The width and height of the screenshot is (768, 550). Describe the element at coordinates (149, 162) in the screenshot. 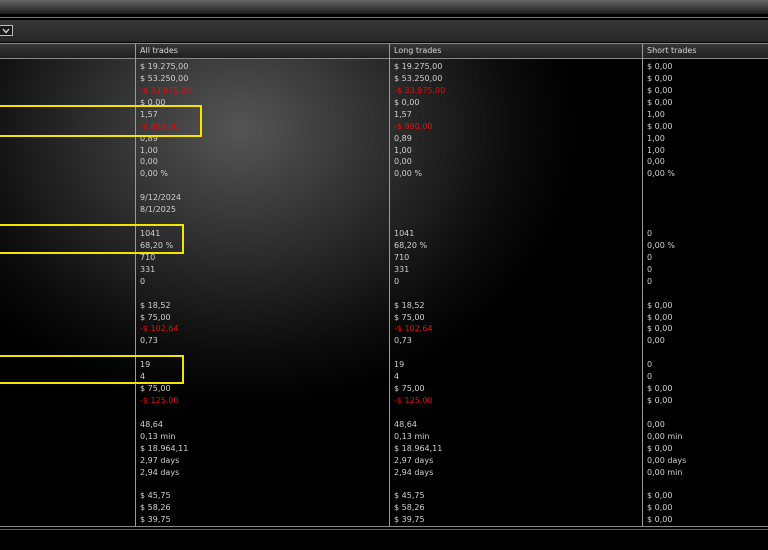

I see `grid-cell-all: 0,00` at that location.